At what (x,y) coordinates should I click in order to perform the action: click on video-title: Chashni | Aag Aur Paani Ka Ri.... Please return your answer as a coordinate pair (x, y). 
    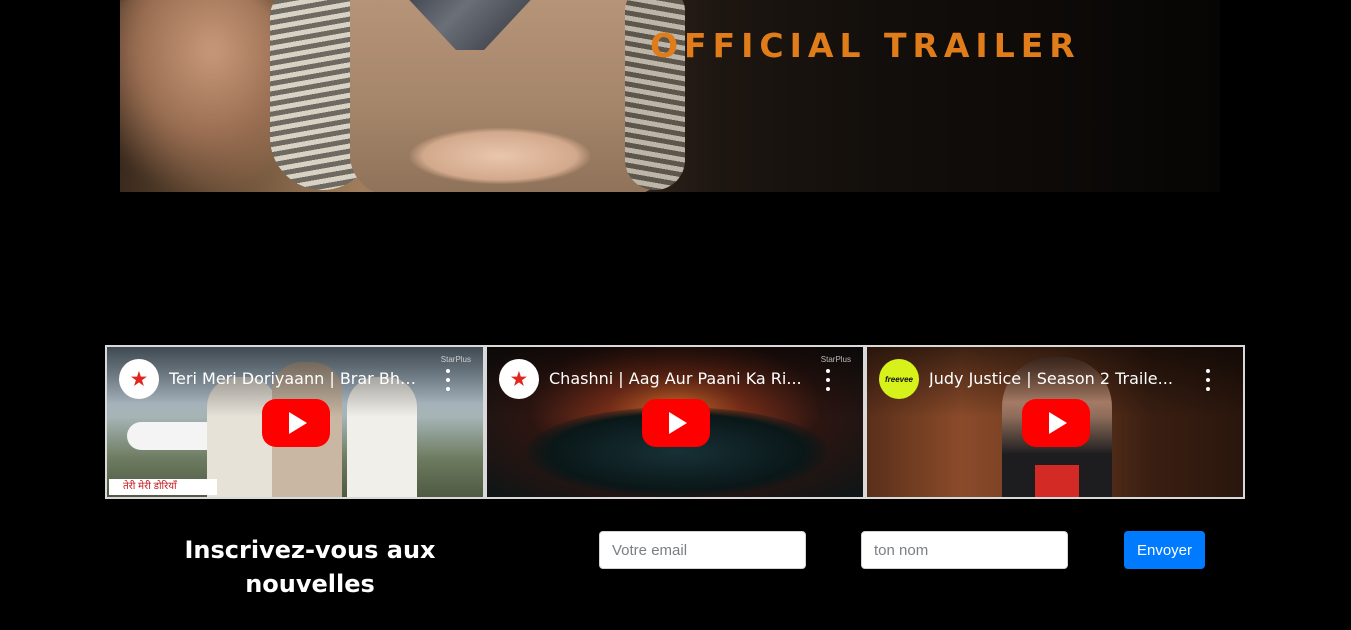
    Looking at the image, I should click on (676, 378).